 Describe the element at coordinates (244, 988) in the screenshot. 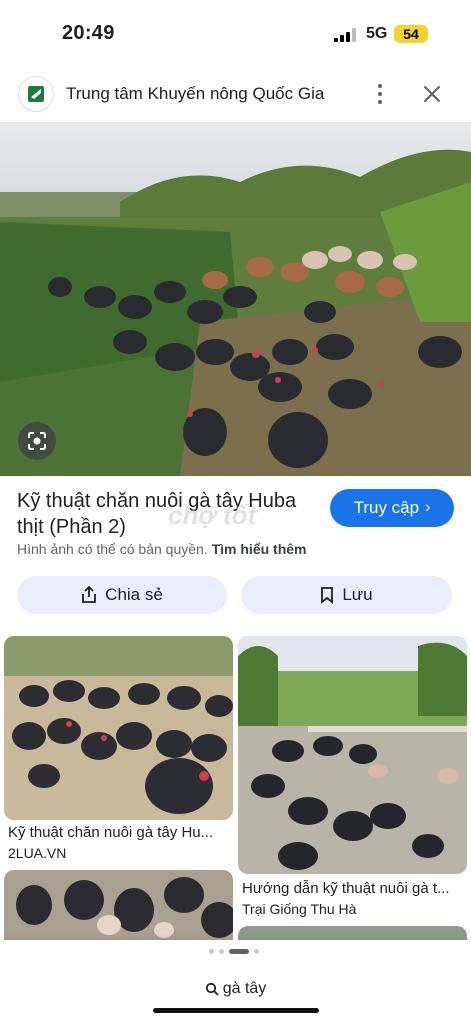

I see `search-query-text: gà tây` at that location.